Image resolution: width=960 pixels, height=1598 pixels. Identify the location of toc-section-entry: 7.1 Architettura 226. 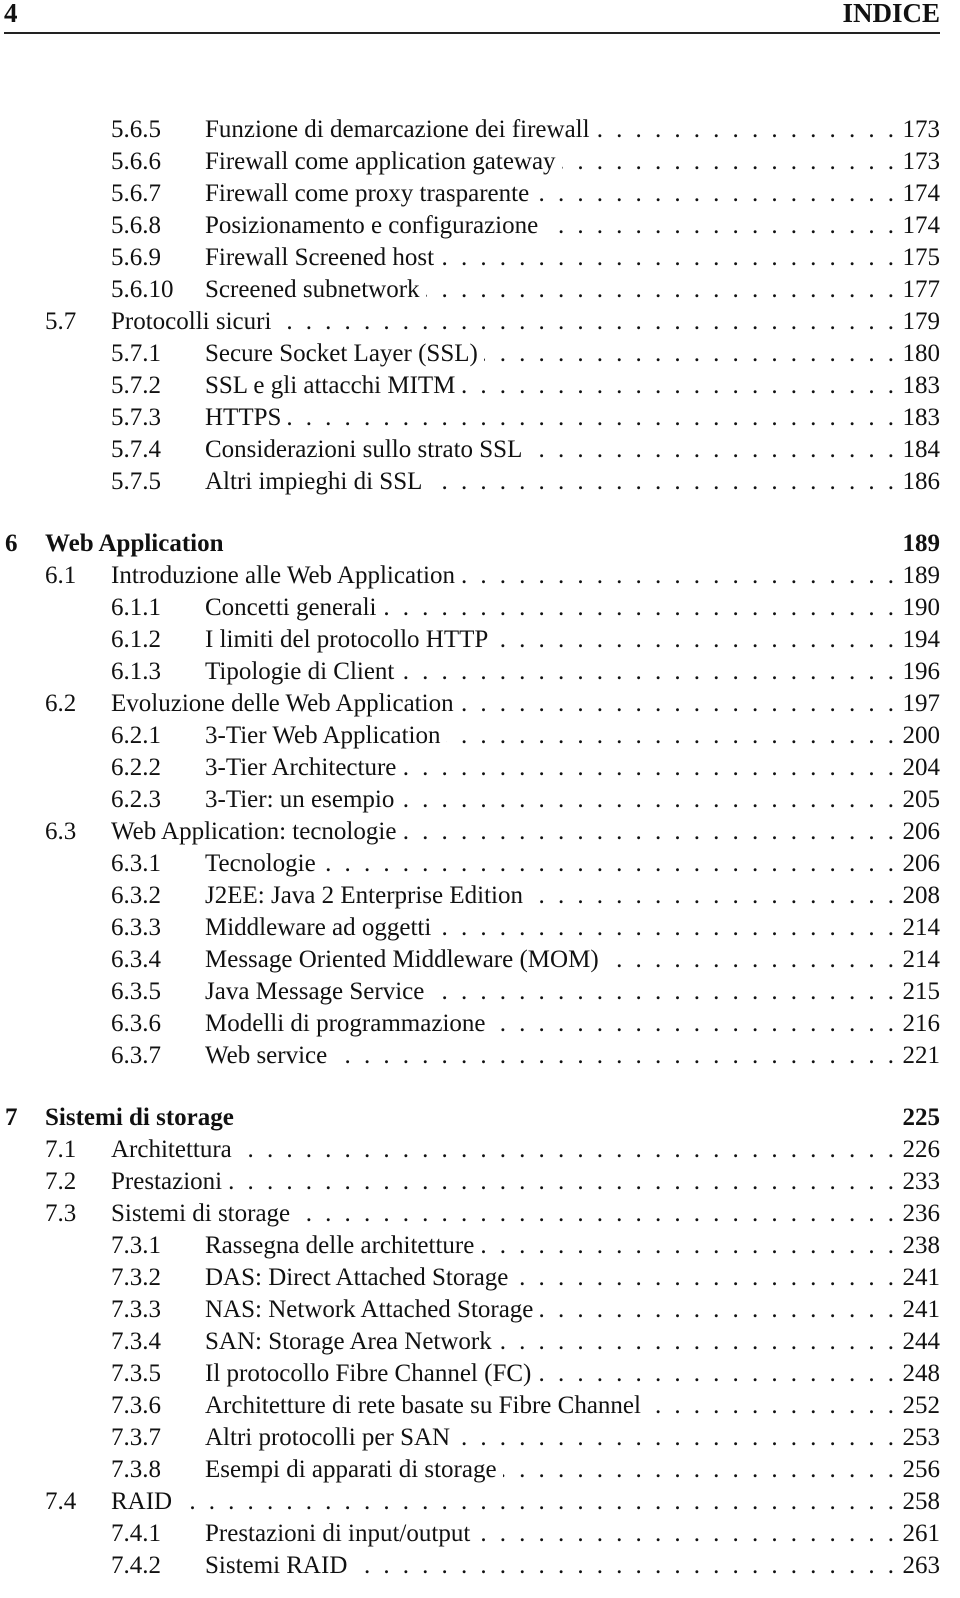
(480, 1150).